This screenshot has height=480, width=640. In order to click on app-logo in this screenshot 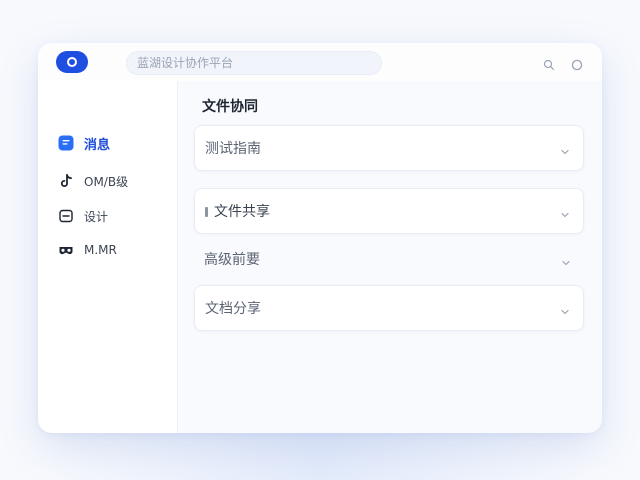, I will do `click(72, 62)`.